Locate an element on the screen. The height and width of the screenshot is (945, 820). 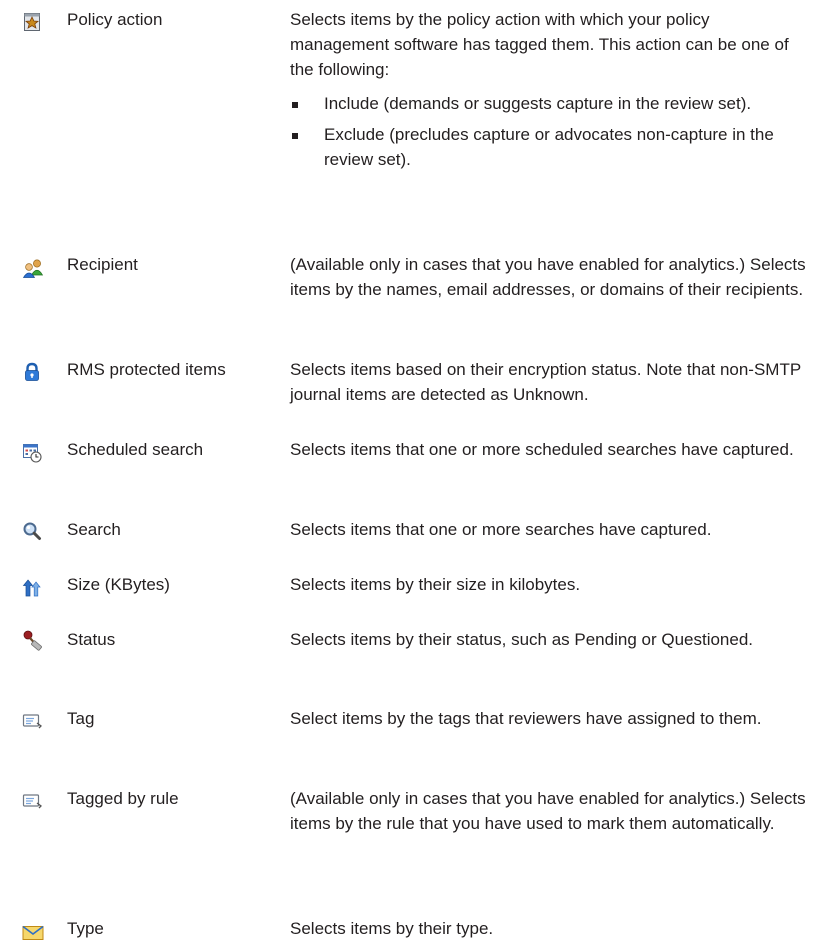
scheduled-search-calendar-clock-icon is located at coordinates (32, 453).